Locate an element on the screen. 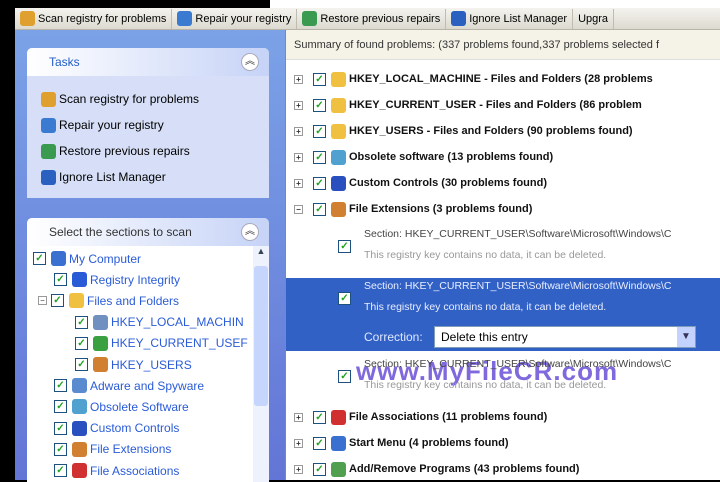 The image size is (720, 482). tree-item: ✓ File Associations is located at coordinates (116, 470).